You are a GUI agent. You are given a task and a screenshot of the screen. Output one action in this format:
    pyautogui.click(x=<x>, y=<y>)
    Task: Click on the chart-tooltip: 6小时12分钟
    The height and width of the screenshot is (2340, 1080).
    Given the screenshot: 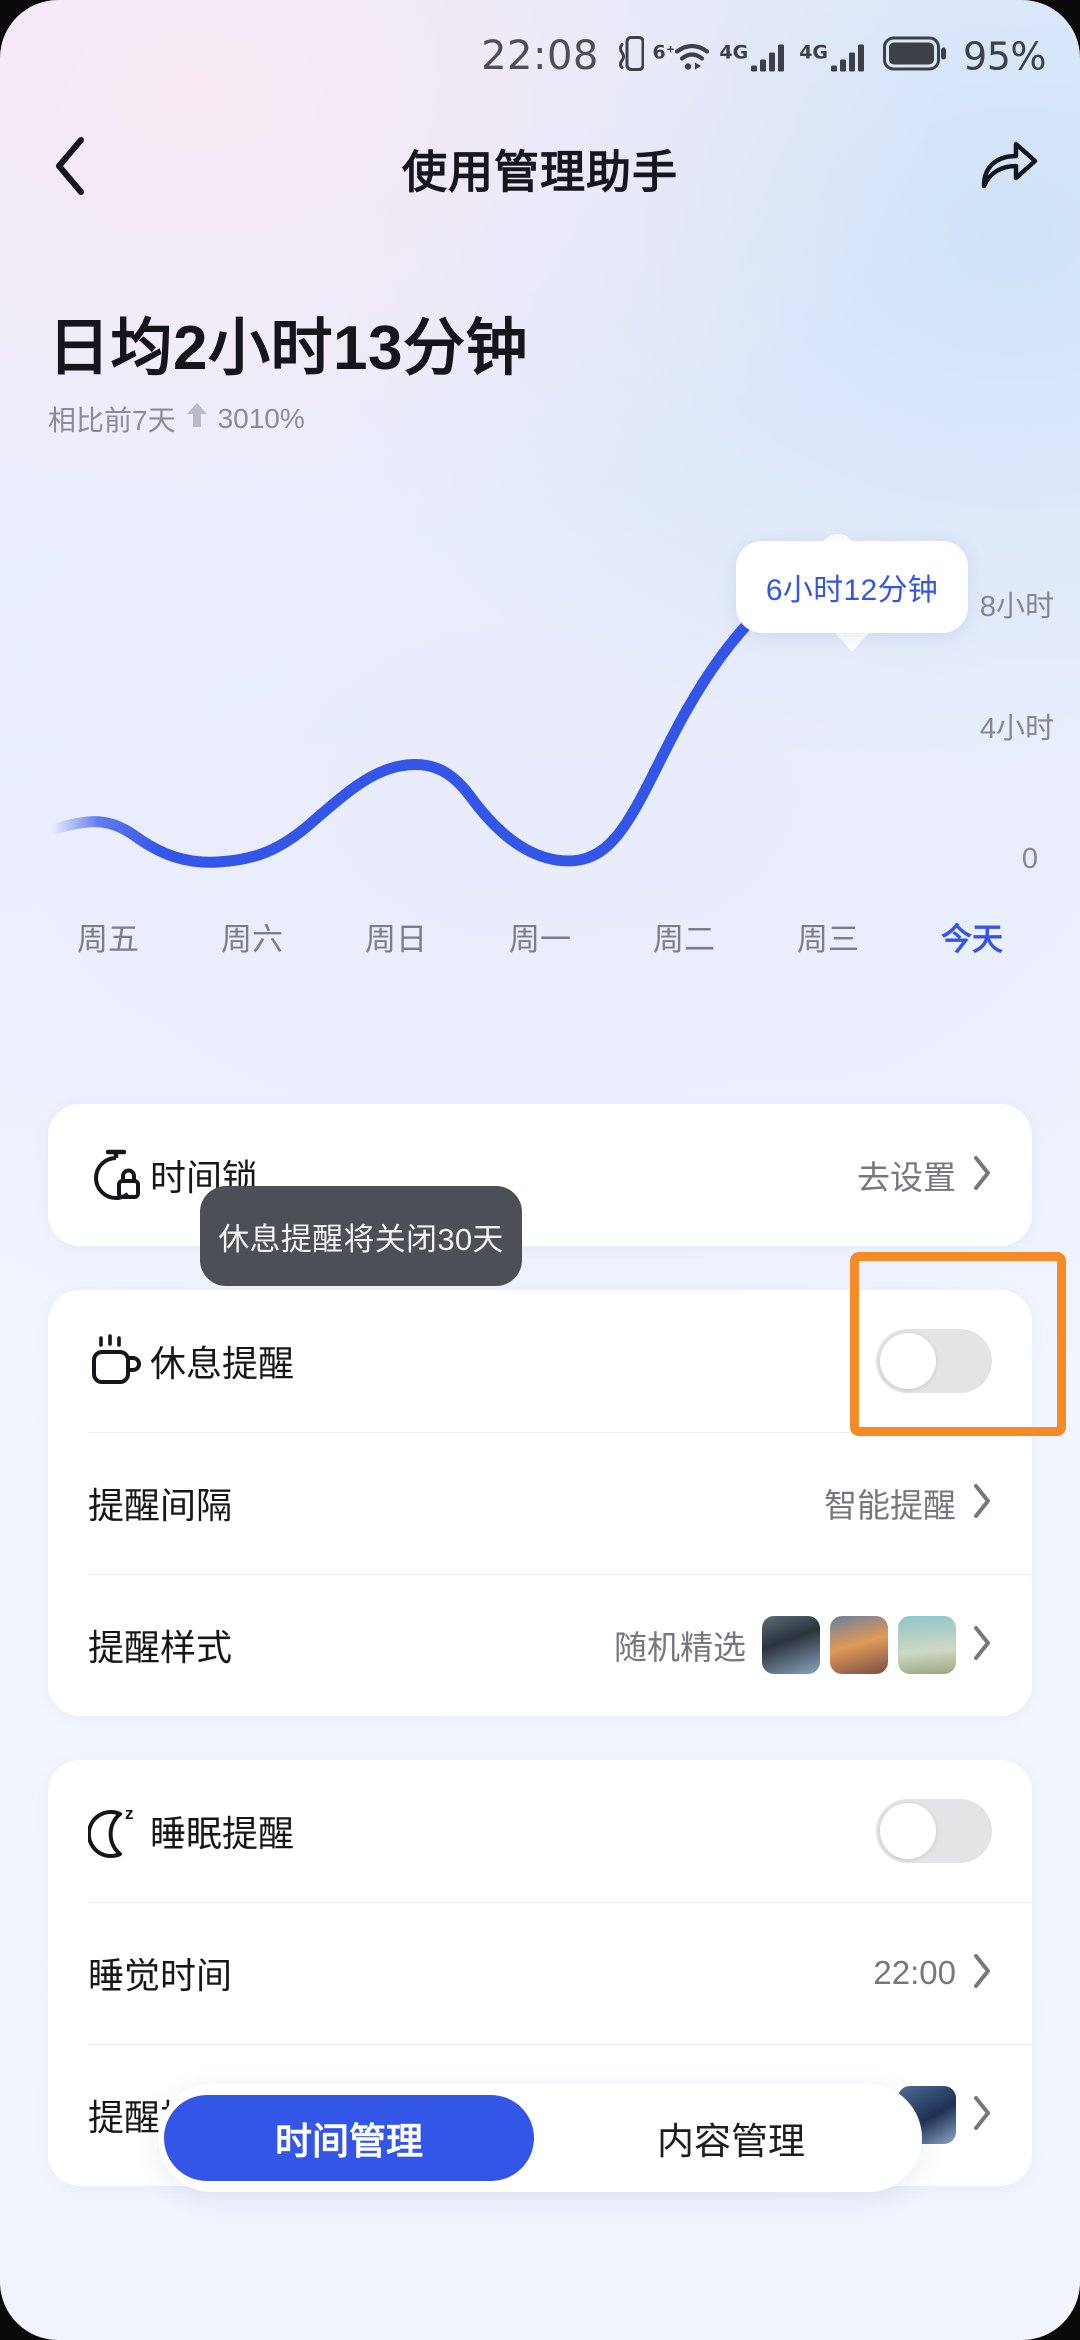 What is the action you would take?
    pyautogui.click(x=852, y=587)
    